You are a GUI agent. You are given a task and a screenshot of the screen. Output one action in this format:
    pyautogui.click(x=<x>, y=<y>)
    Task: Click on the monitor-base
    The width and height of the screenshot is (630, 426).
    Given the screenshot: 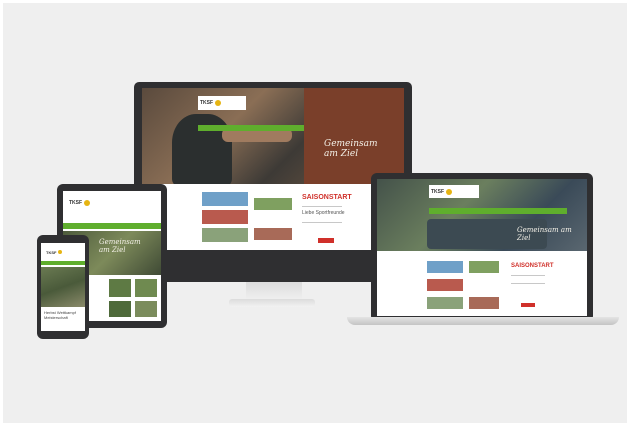 What is the action you would take?
    pyautogui.click(x=272, y=303)
    